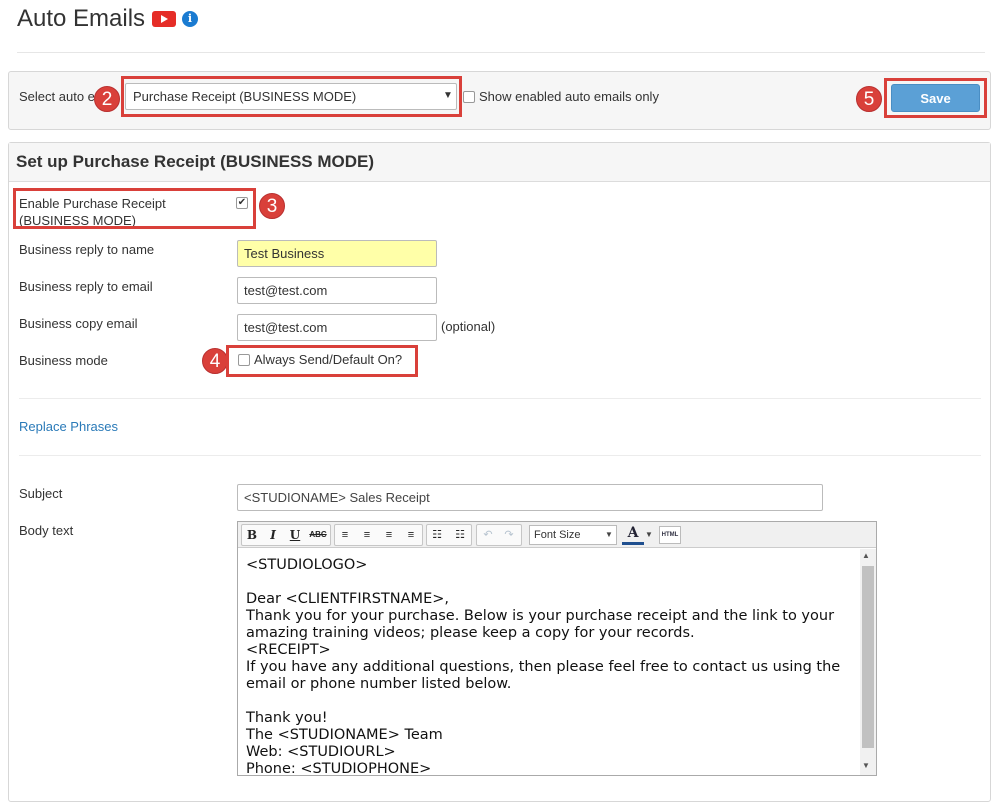  I want to click on body-text-label: Body text, so click(46, 530).